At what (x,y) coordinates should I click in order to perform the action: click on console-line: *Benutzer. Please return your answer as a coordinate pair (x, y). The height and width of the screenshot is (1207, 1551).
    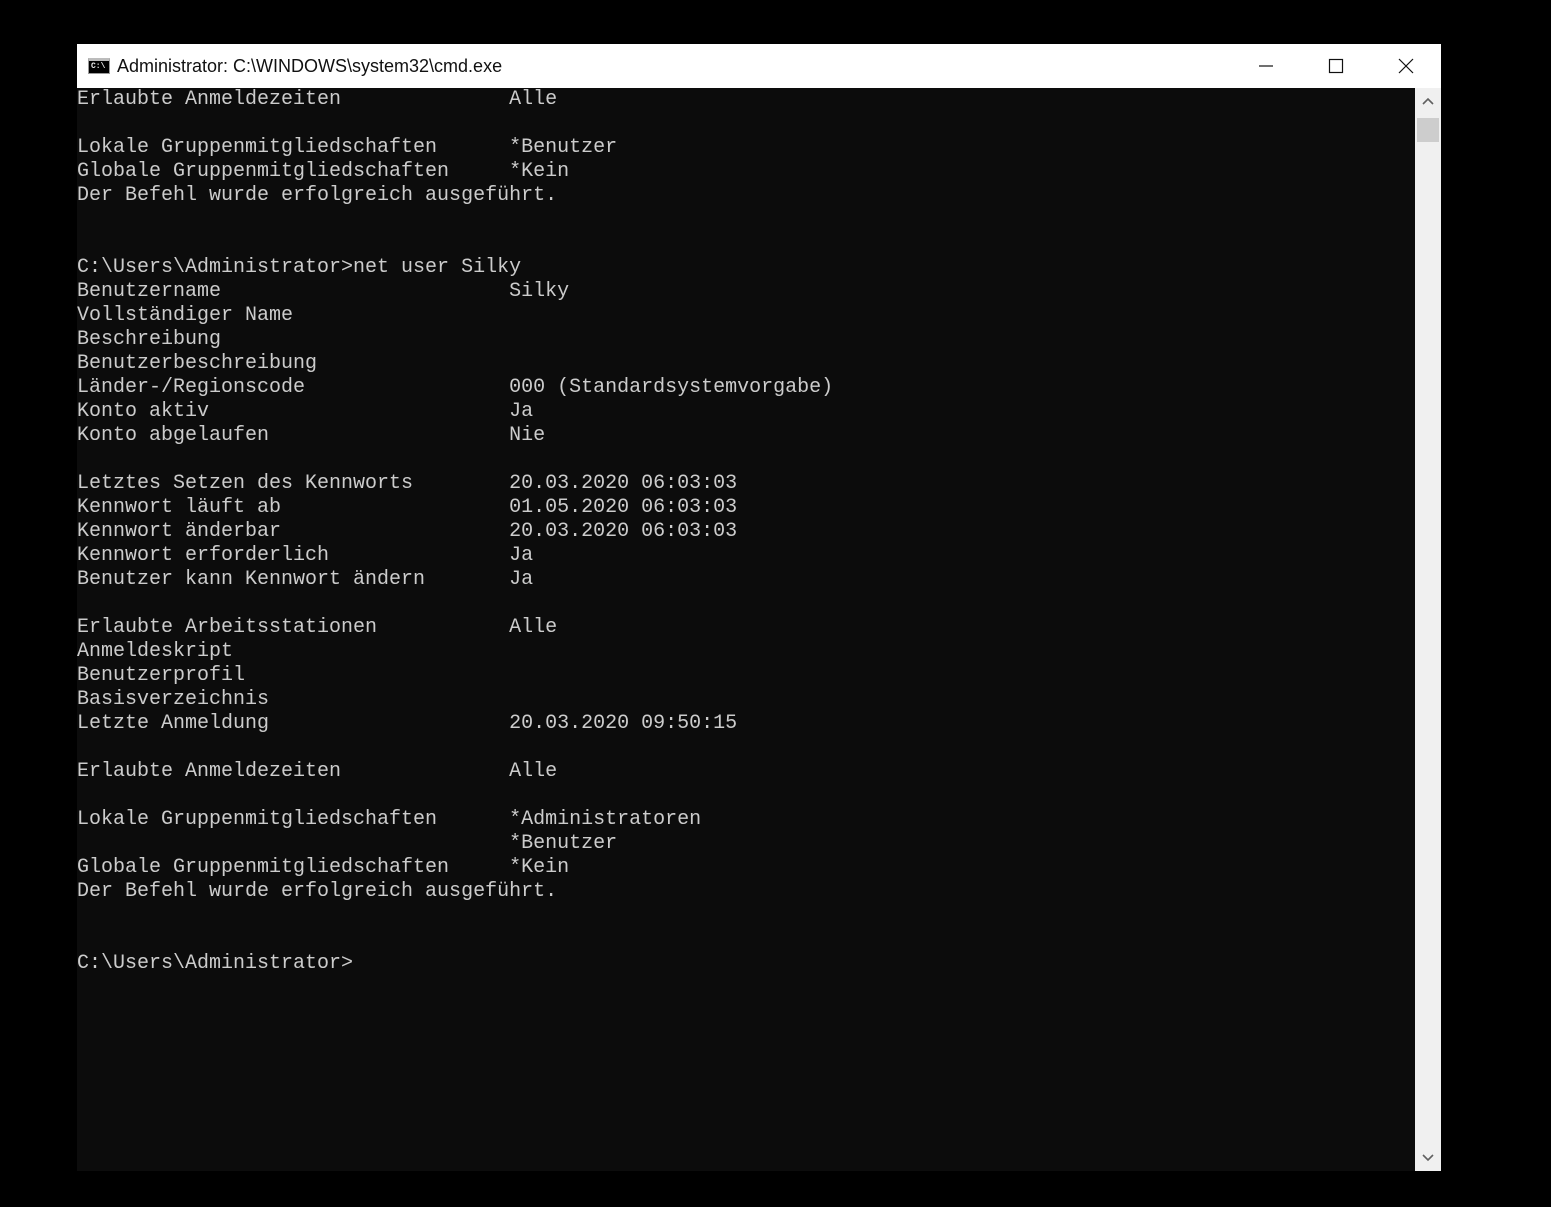
    Looking at the image, I should click on (347, 843).